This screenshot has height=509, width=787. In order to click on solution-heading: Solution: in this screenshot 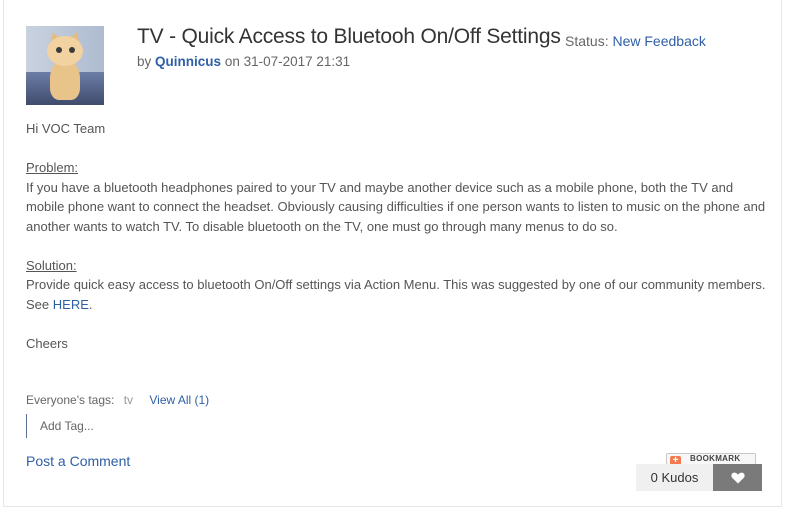, I will do `click(51, 265)`.